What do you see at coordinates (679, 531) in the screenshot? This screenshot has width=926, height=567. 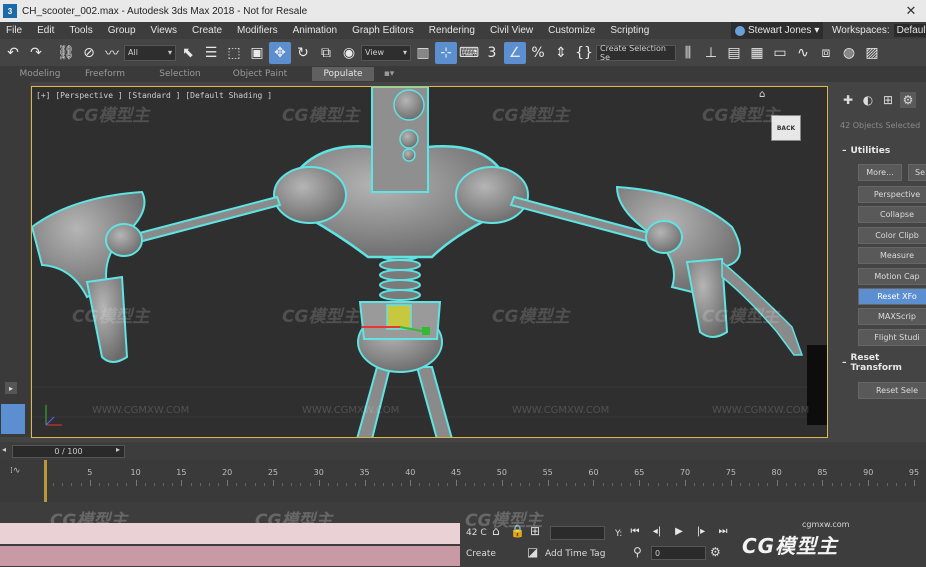 I see `play-icon: ▶` at bounding box center [679, 531].